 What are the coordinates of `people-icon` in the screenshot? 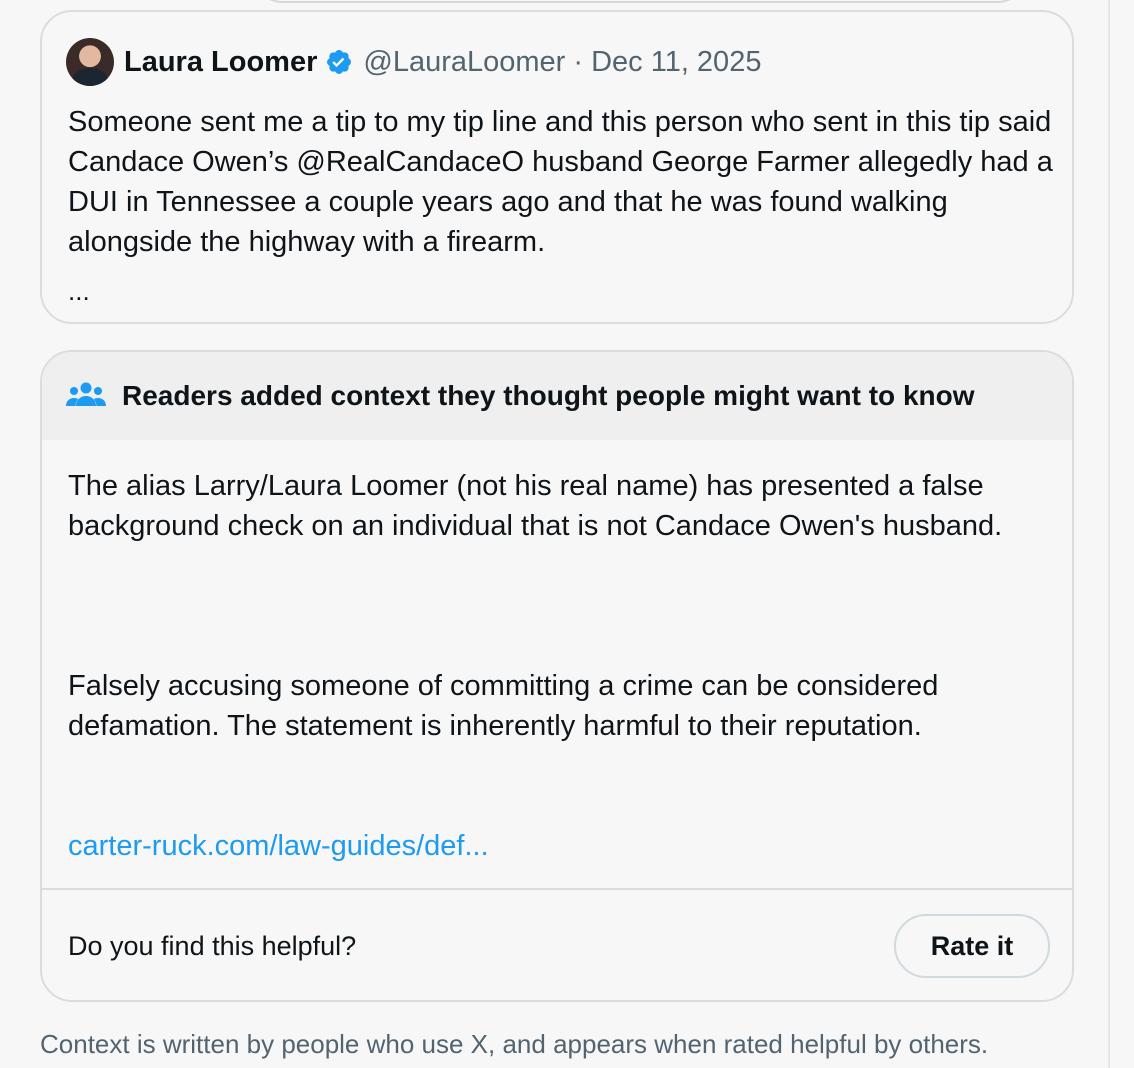 It's located at (86, 394).